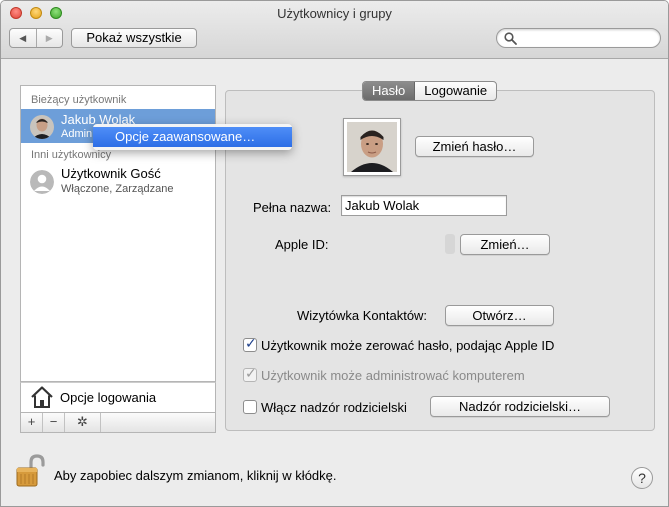  I want to click on contacts-card-label: Wizytówka Kontaktów:, so click(362, 315).